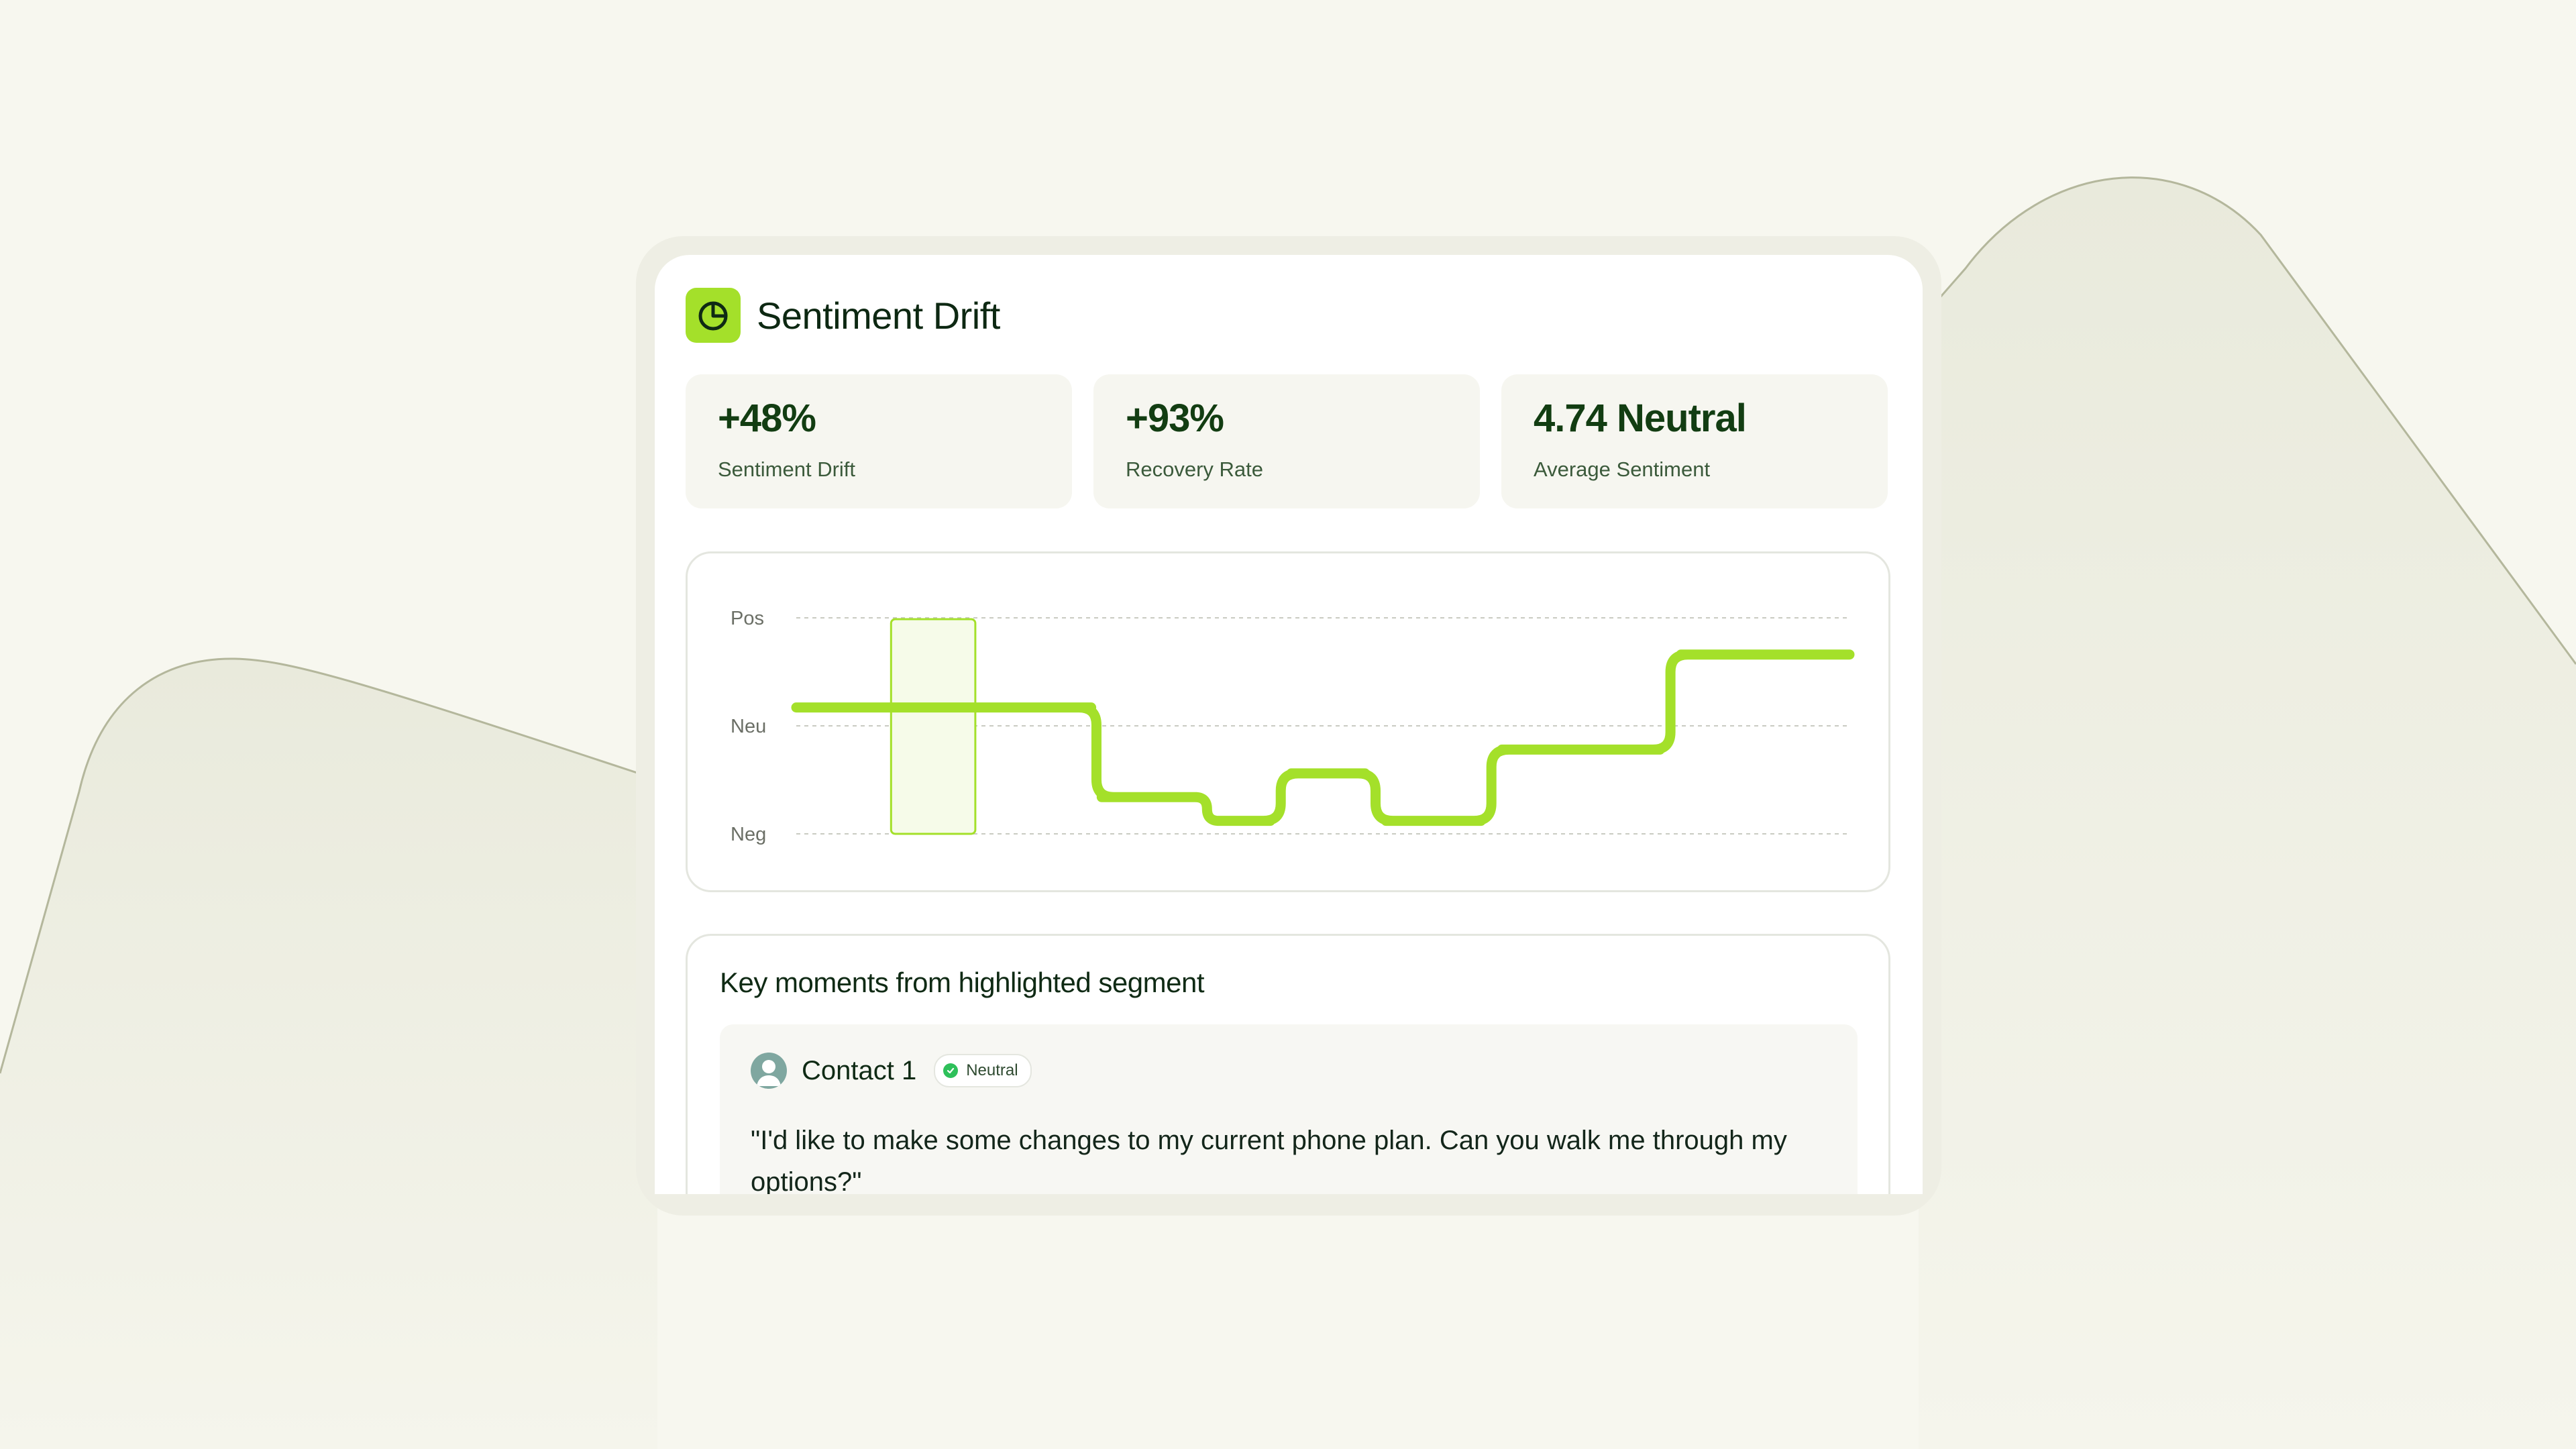 The width and height of the screenshot is (2576, 1449). What do you see at coordinates (767, 418) in the screenshot?
I see `stat-value: +48%` at bounding box center [767, 418].